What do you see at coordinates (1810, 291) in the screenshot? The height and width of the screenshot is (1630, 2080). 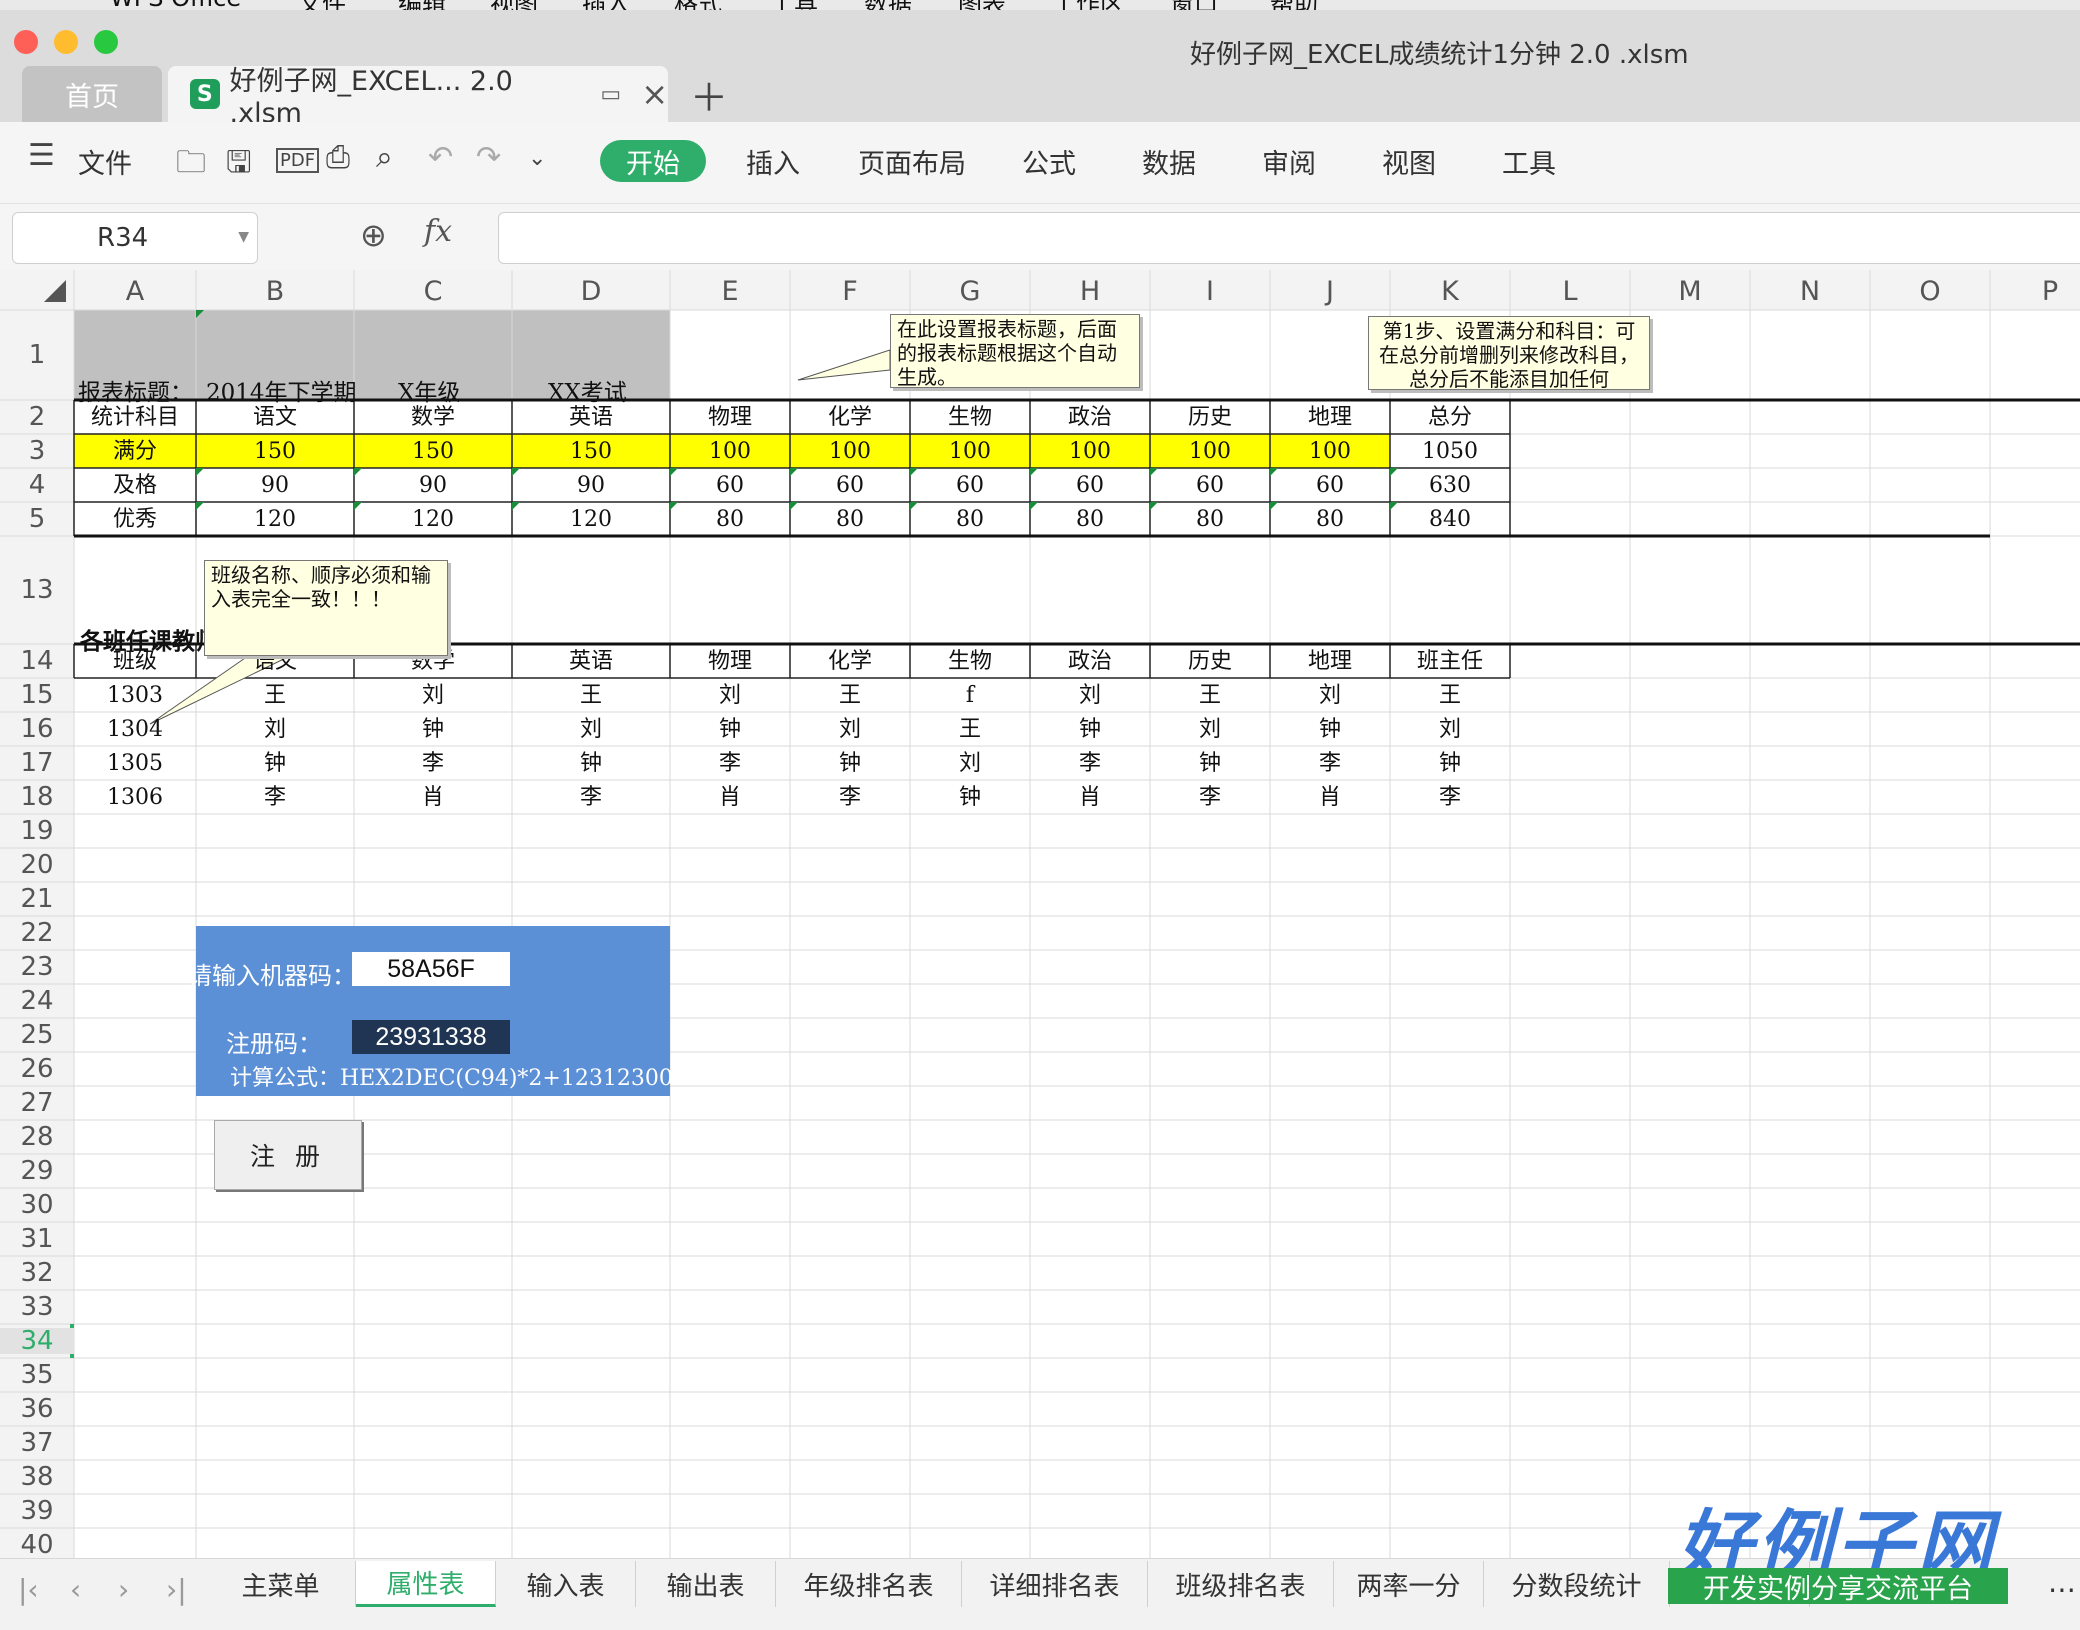 I see `column-header-n: N` at bounding box center [1810, 291].